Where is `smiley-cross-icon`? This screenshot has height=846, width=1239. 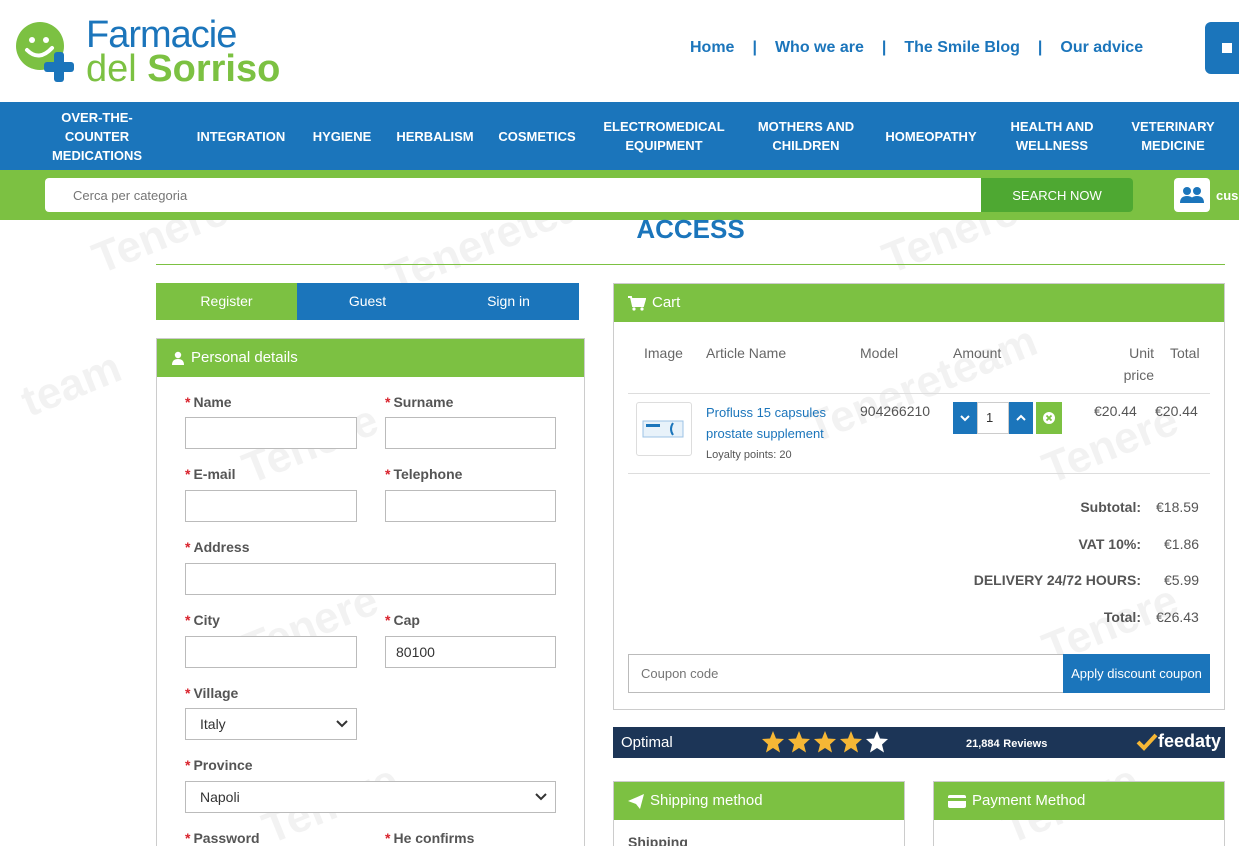
smiley-cross-icon is located at coordinates (45, 52).